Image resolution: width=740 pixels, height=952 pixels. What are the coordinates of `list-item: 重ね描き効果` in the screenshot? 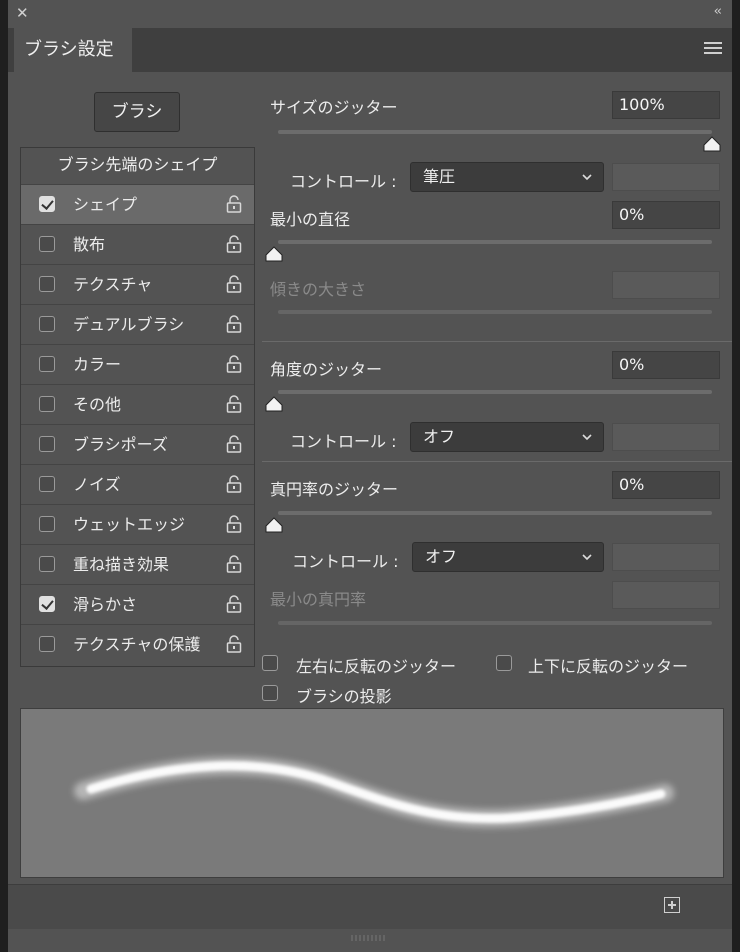 It's located at (137, 564).